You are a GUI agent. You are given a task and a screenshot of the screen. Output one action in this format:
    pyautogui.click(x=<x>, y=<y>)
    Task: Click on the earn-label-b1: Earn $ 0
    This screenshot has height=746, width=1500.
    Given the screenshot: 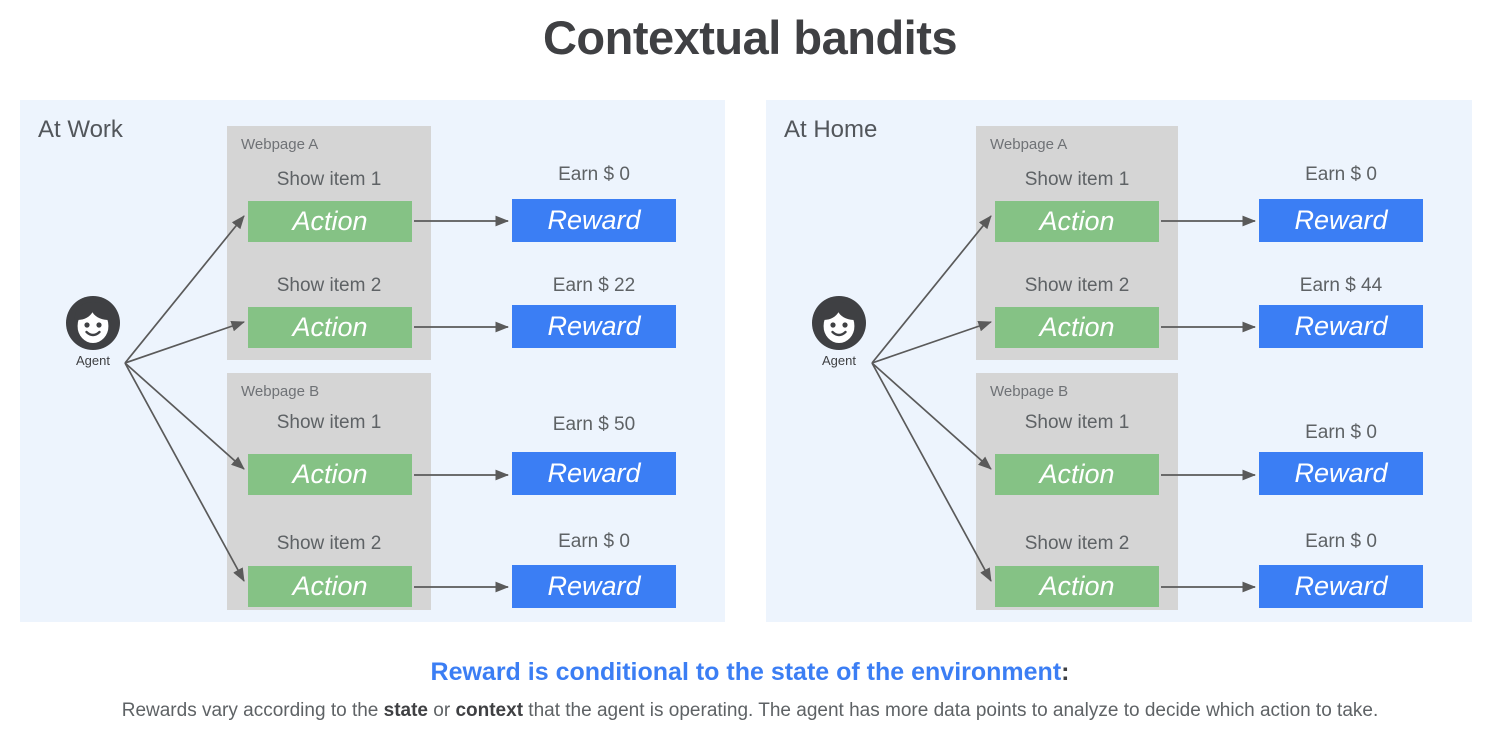 What is the action you would take?
    pyautogui.click(x=1341, y=432)
    